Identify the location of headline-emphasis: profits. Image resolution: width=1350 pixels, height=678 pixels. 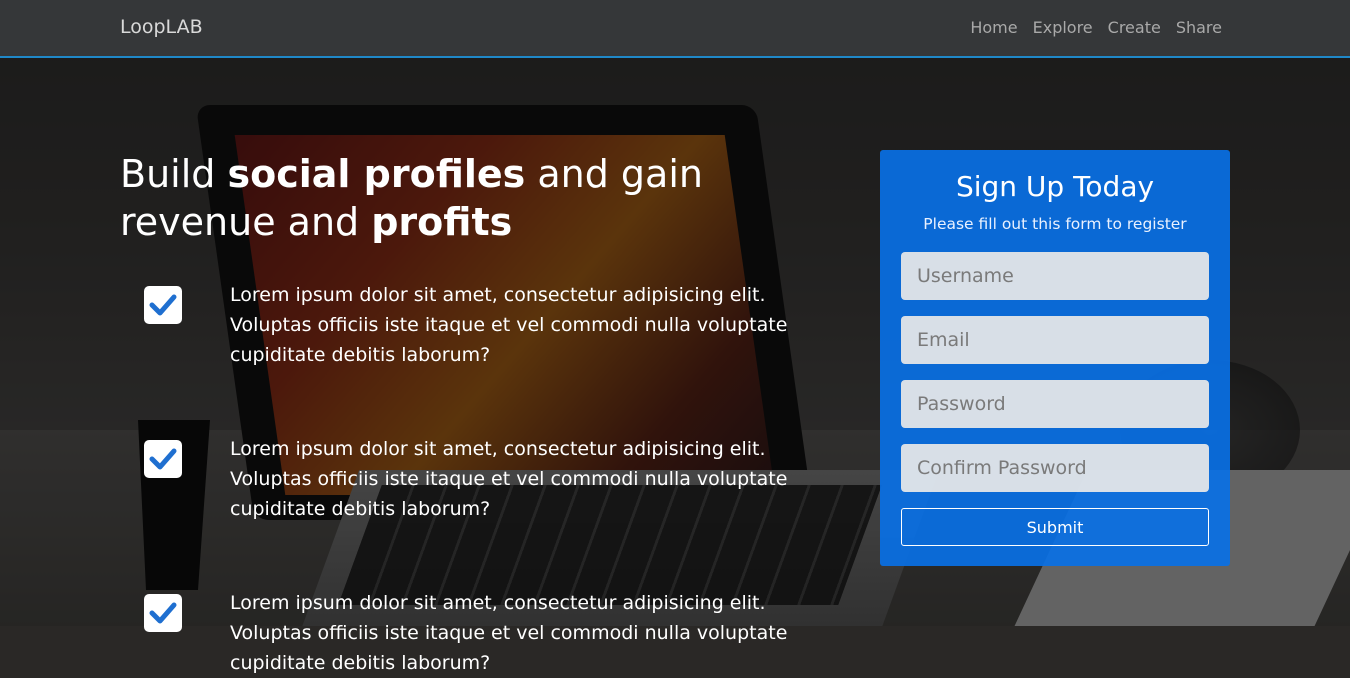
(442, 222).